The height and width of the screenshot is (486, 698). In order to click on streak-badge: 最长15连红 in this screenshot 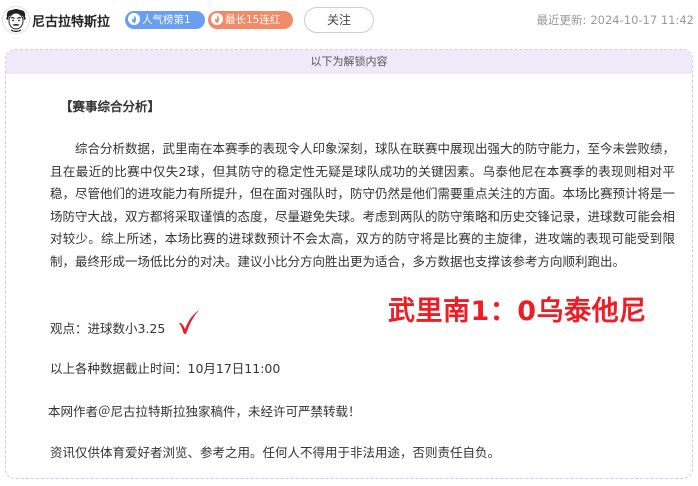, I will do `click(250, 20)`.